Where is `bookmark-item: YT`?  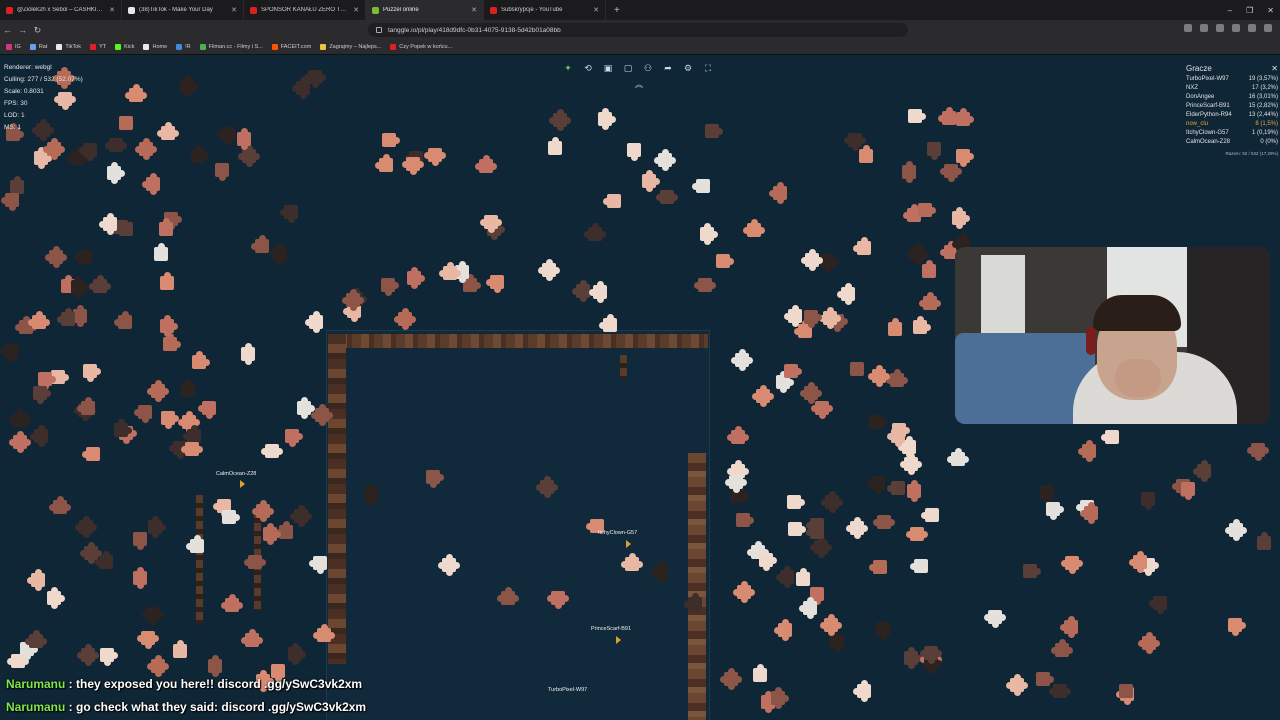 bookmark-item: YT is located at coordinates (98, 47).